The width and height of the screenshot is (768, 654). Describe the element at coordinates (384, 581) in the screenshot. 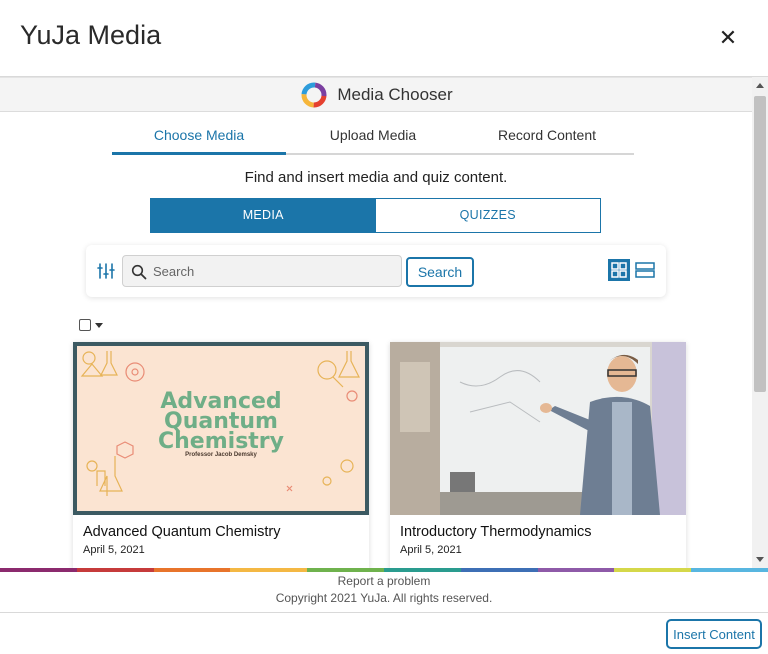

I see `report-problem-link: Report a problem` at that location.